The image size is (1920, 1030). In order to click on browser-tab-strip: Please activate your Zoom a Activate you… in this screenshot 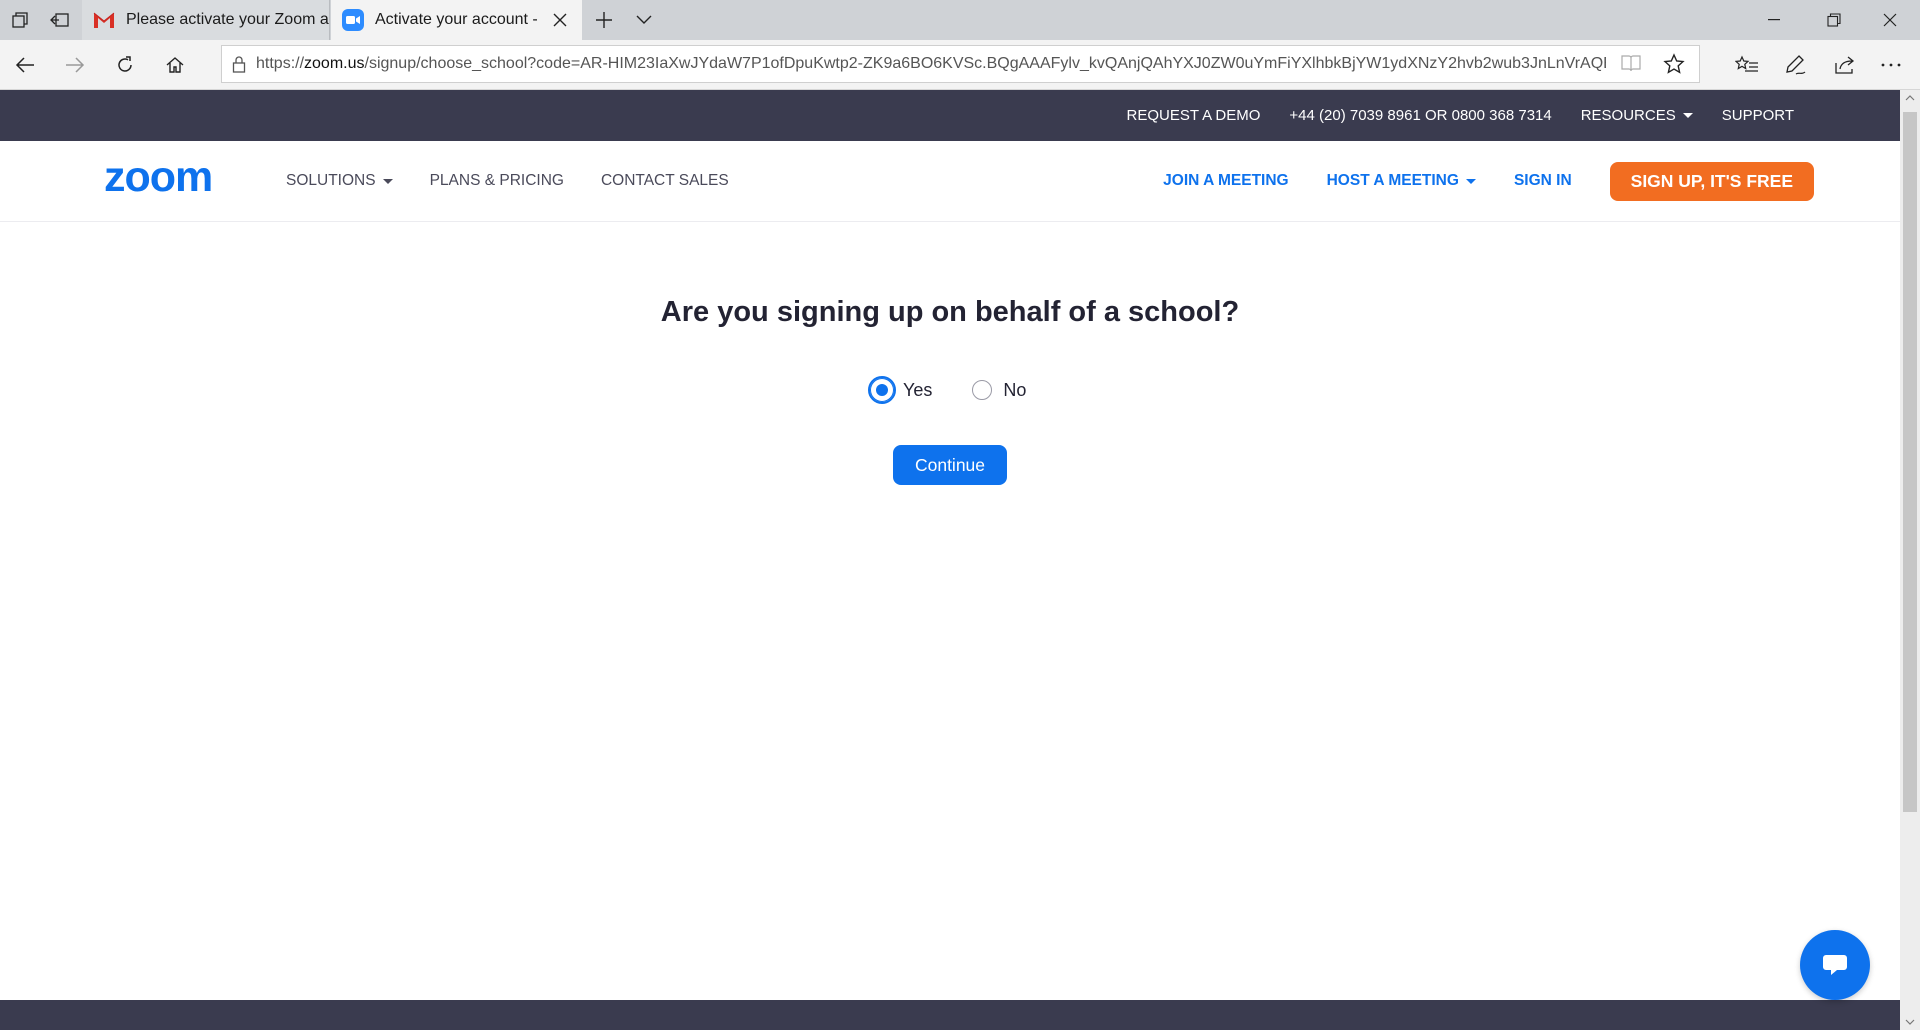, I will do `click(960, 20)`.